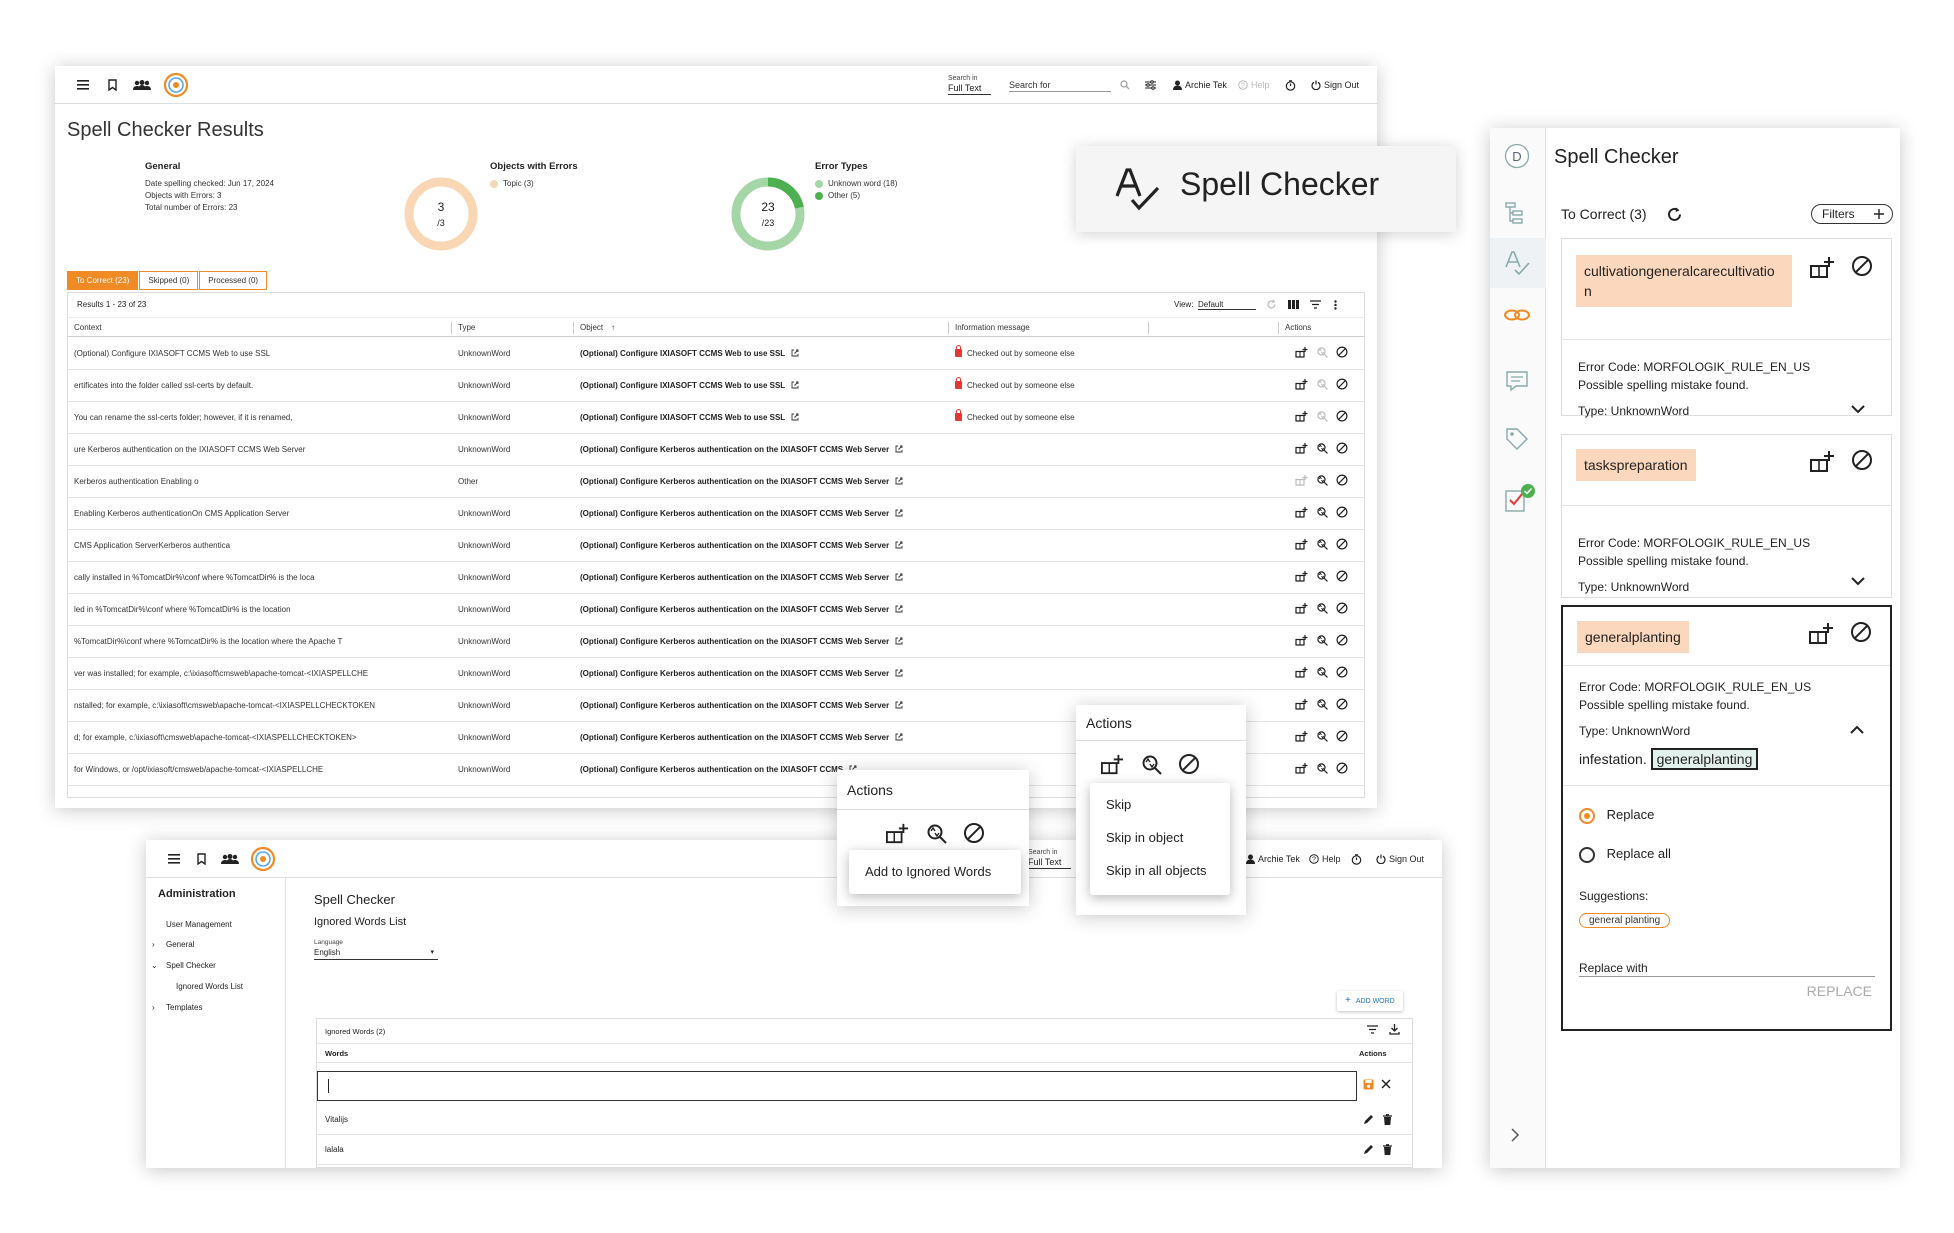 This screenshot has height=1233, width=1954. Describe the element at coordinates (202, 859) in the screenshot. I see `bookmark-icon` at that location.